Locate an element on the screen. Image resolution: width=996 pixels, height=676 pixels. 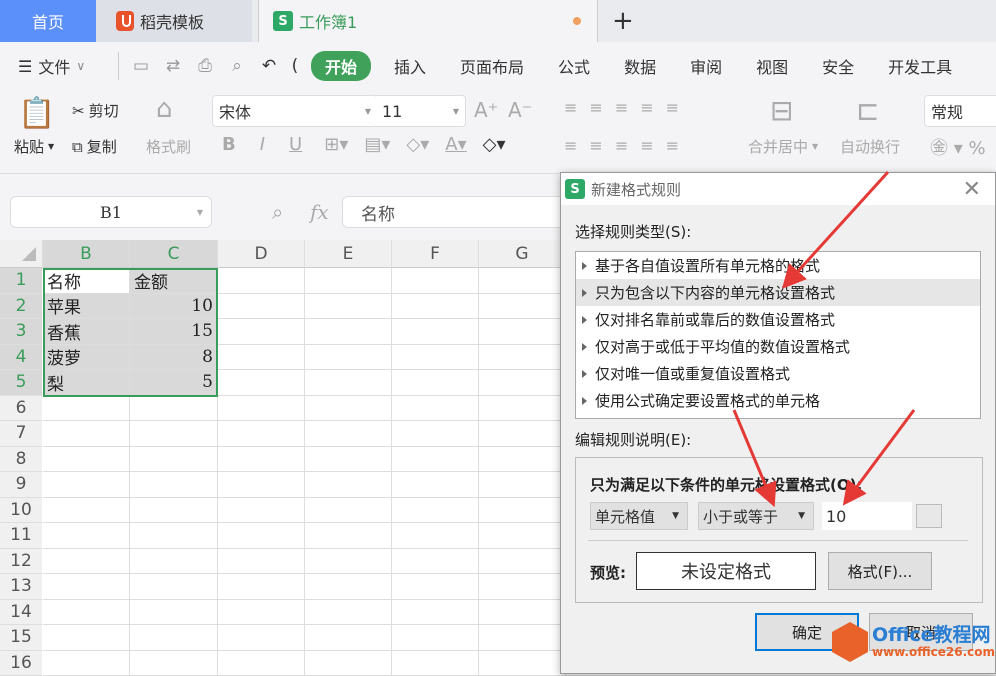
column-header-f: F is located at coordinates (435, 254).